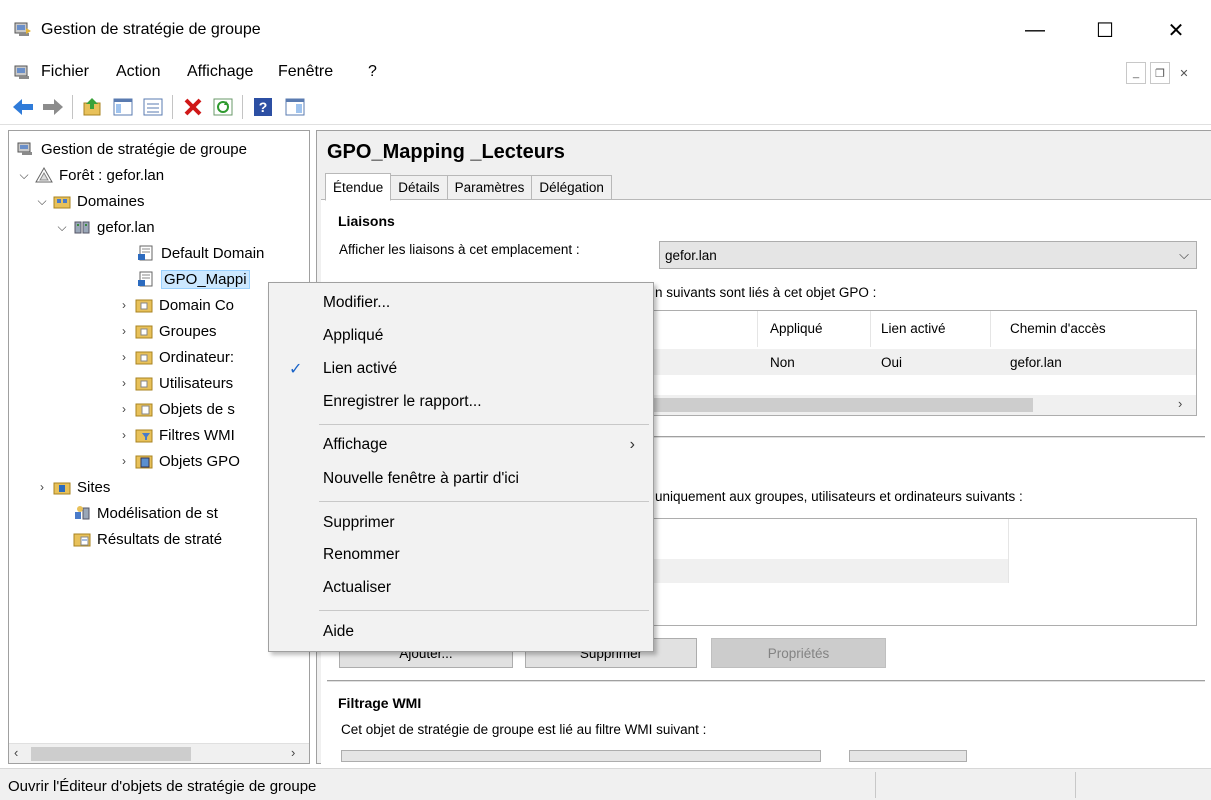 This screenshot has height=800, width=1211. What do you see at coordinates (1035, 30) in the screenshot?
I see `minimize-button: —` at bounding box center [1035, 30].